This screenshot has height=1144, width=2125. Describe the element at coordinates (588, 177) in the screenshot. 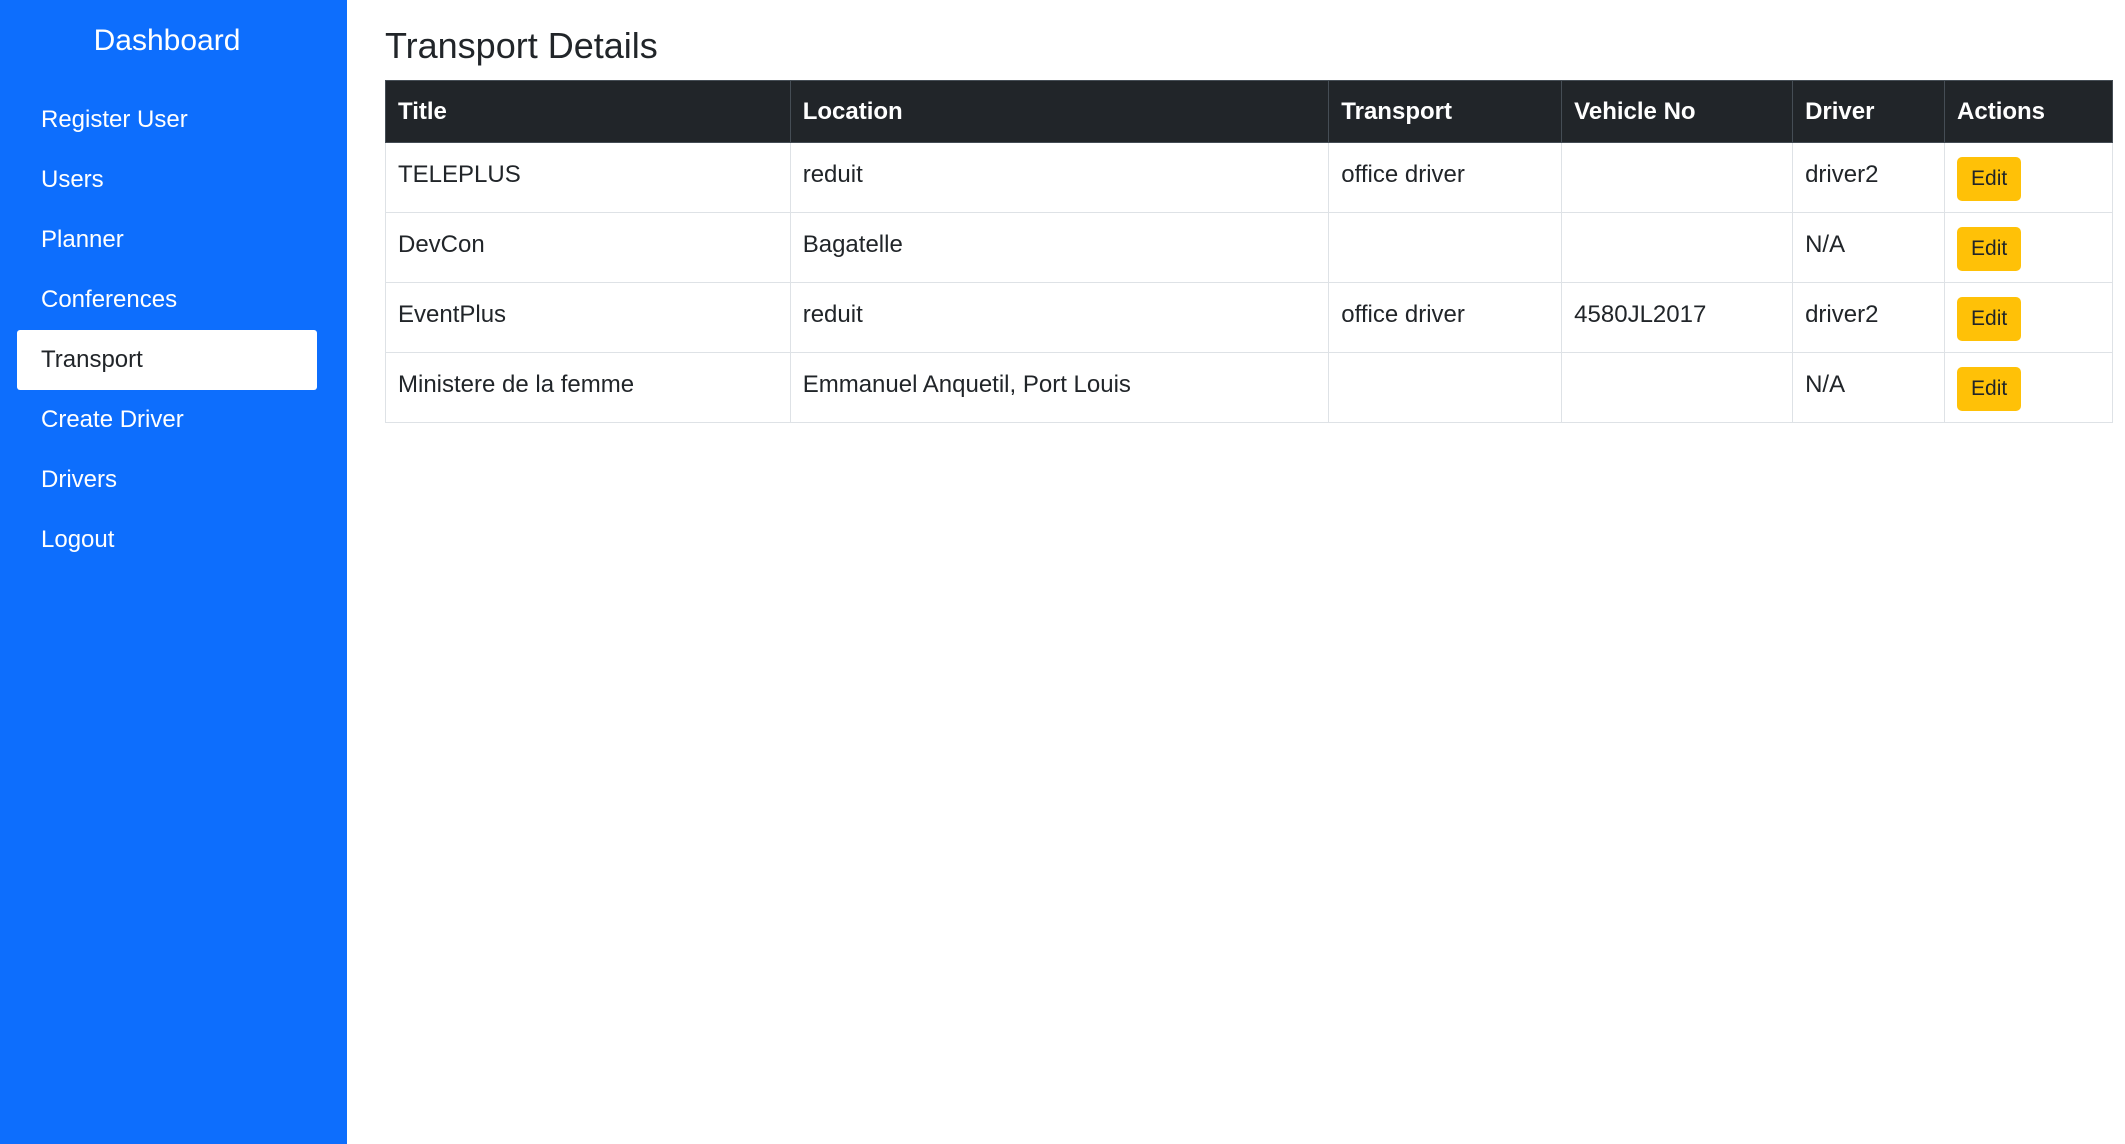

I see `cell-title: TELEPLUS` at that location.